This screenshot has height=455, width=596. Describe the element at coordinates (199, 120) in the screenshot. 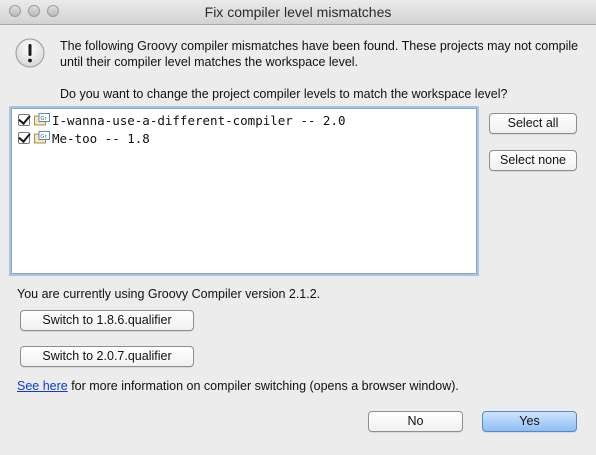

I see `project-label: I-wanna-use-a-different-compiler -- 2.0` at that location.